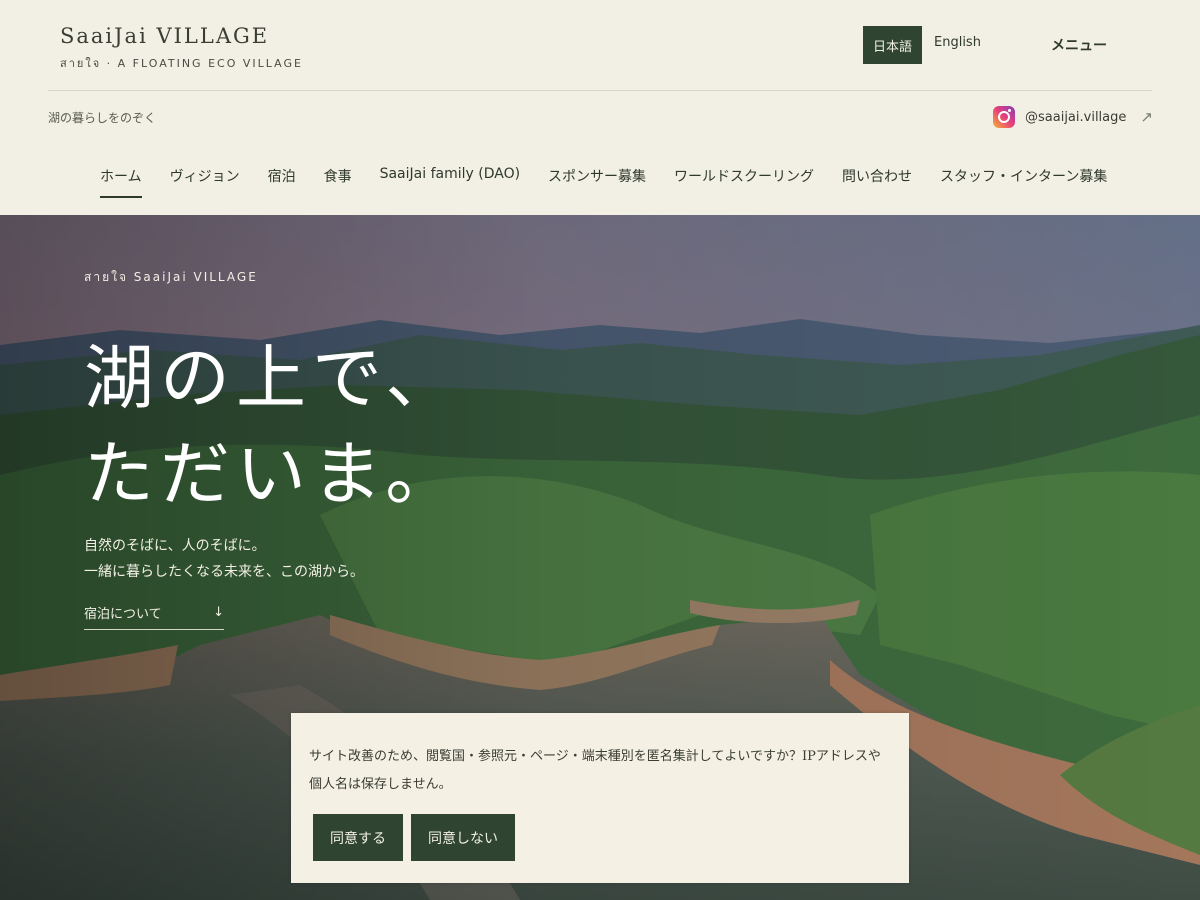 Image resolution: width=1200 pixels, height=900 pixels. I want to click on nav-item-contact: 問い合わせ, so click(877, 182).